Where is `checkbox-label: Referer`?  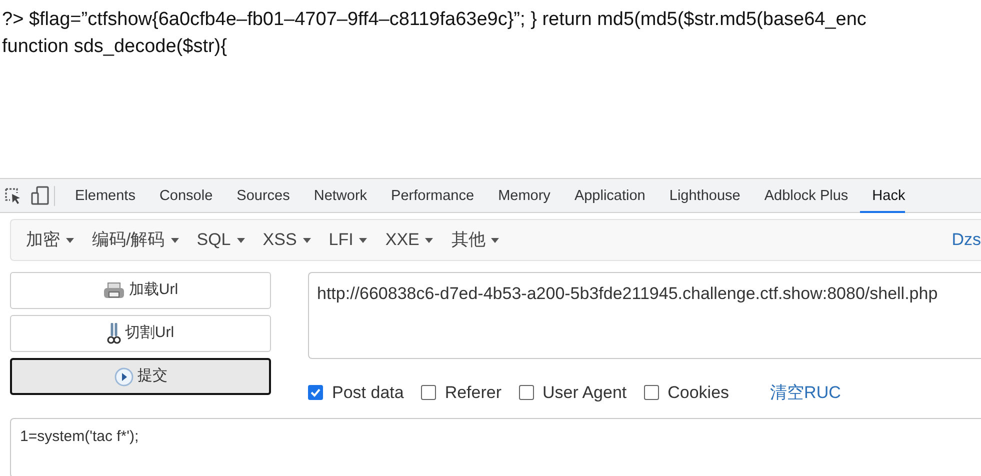
checkbox-label: Referer is located at coordinates (473, 393).